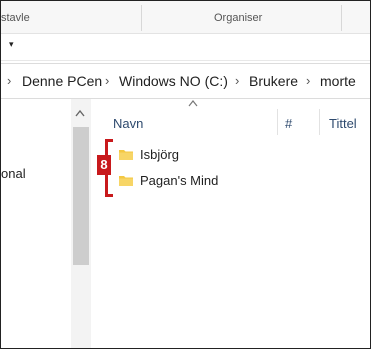 This screenshot has width=371, height=349. What do you see at coordinates (13, 173) in the screenshot?
I see `nav-item-partial: onal` at bounding box center [13, 173].